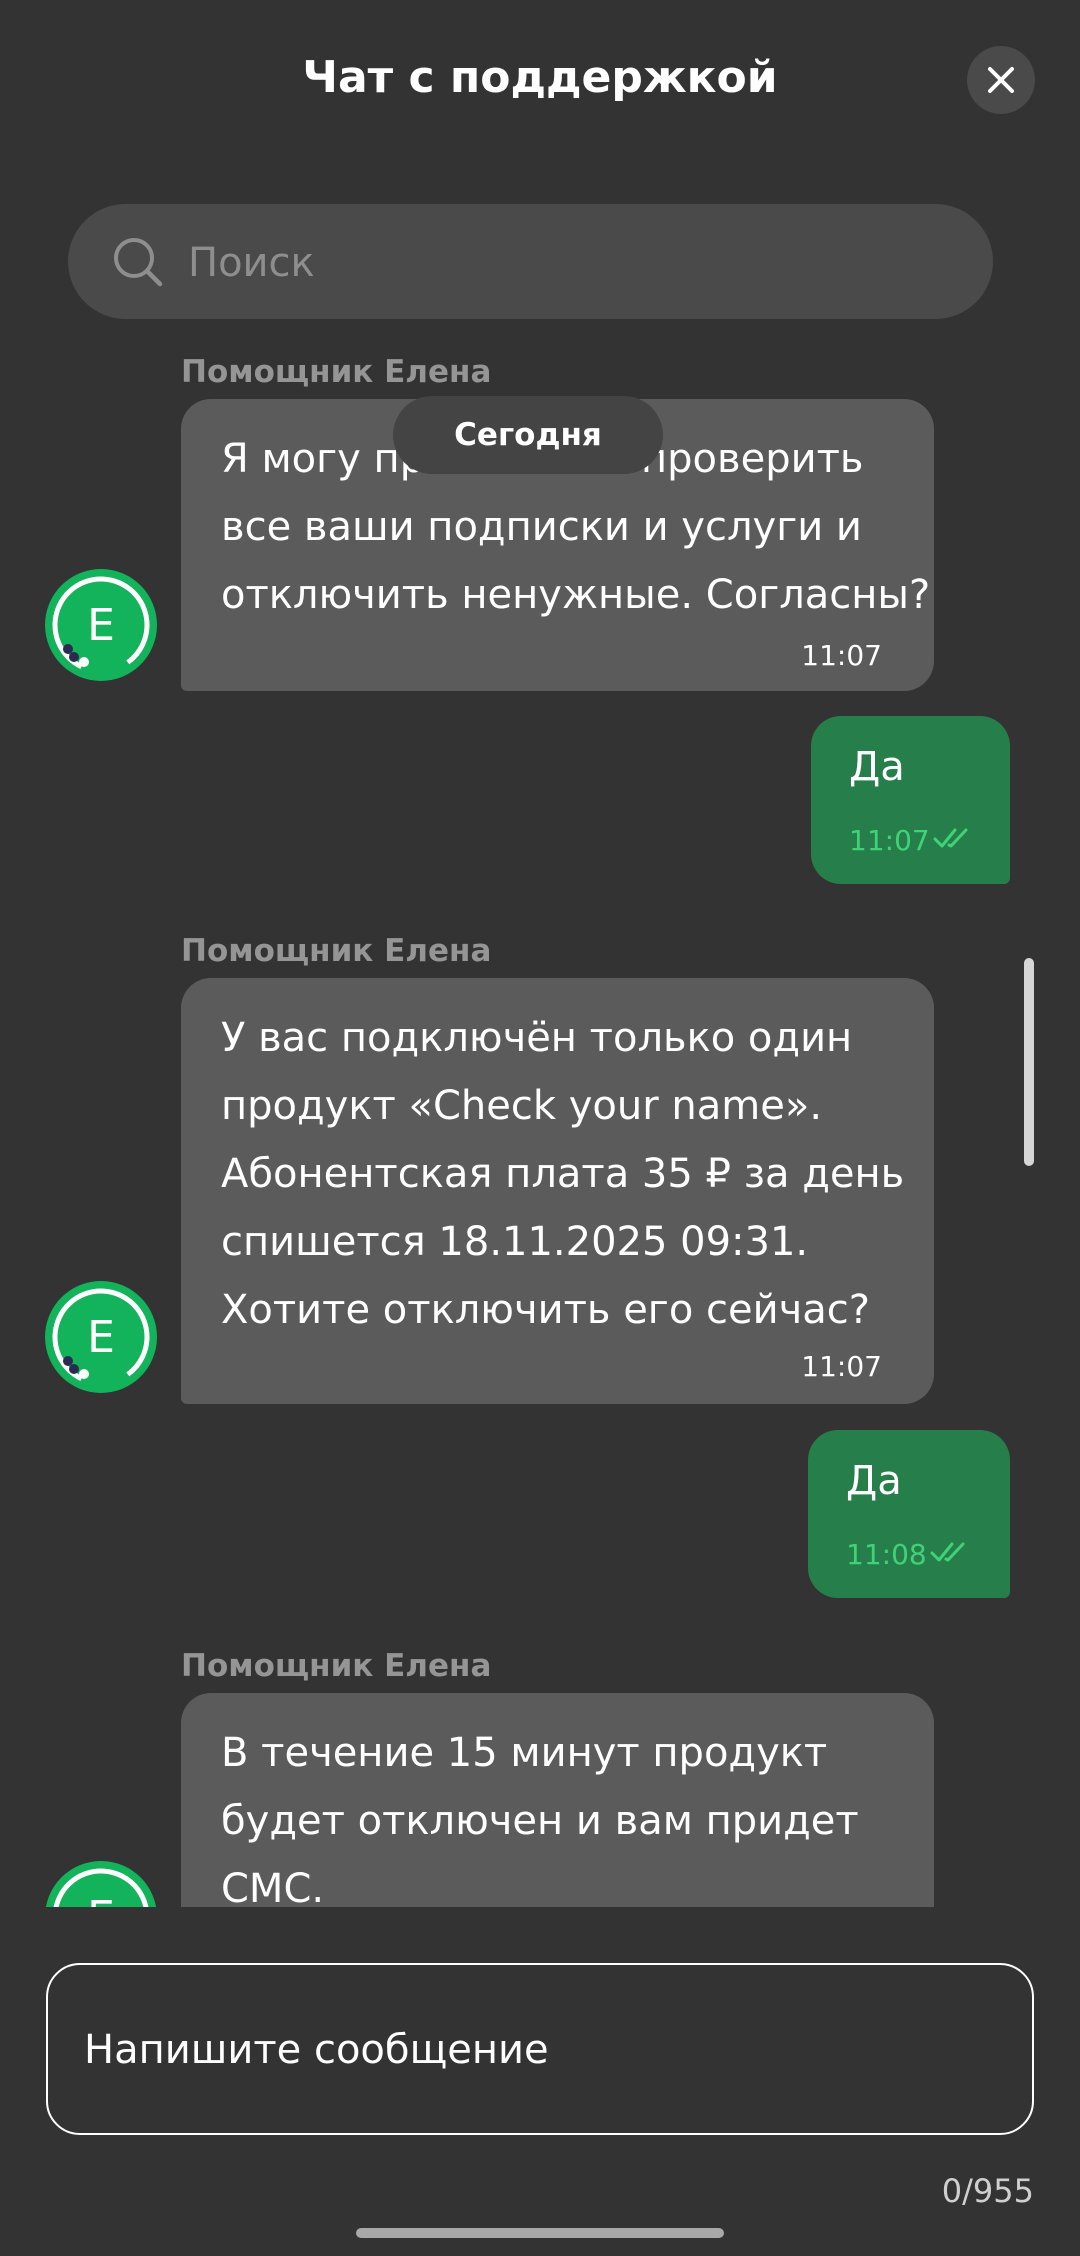 The image size is (1080, 2256). Describe the element at coordinates (578, 262) in the screenshot. I see `search-input` at that location.